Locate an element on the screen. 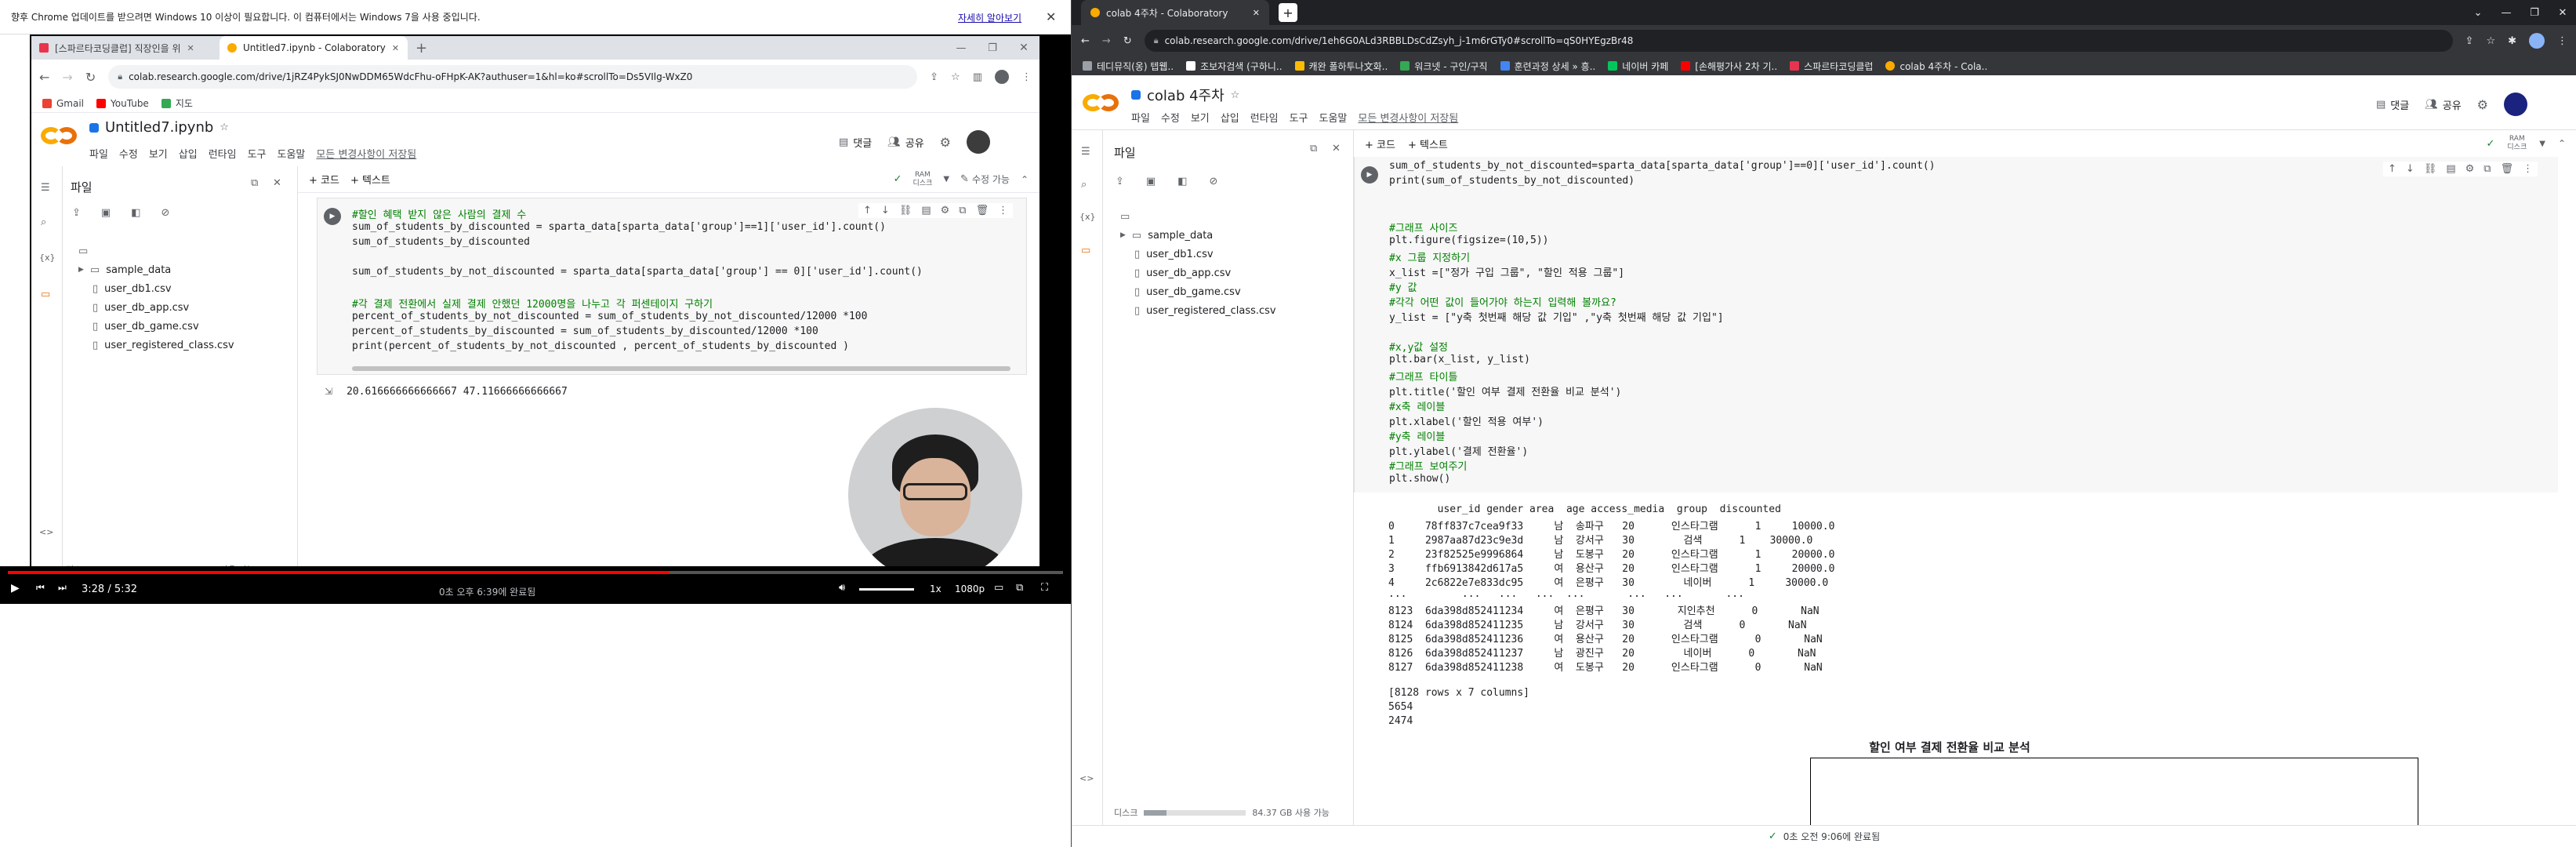 The image size is (2576, 847). forward-icon: → is located at coordinates (67, 77).